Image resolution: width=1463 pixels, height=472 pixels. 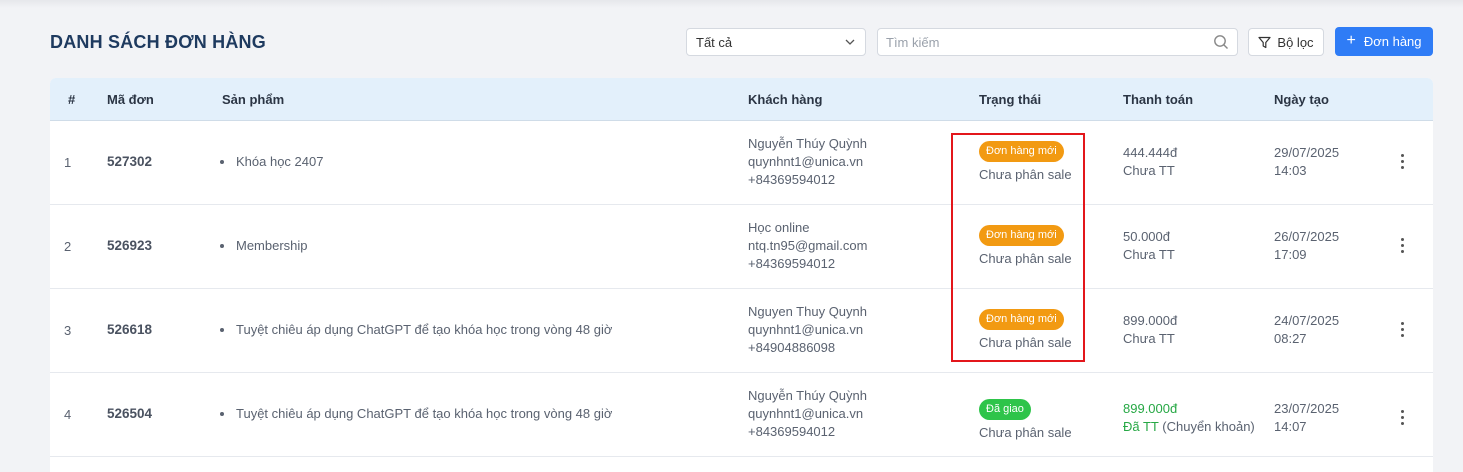 I want to click on add-order-label: Đơn hàng, so click(x=1392, y=41).